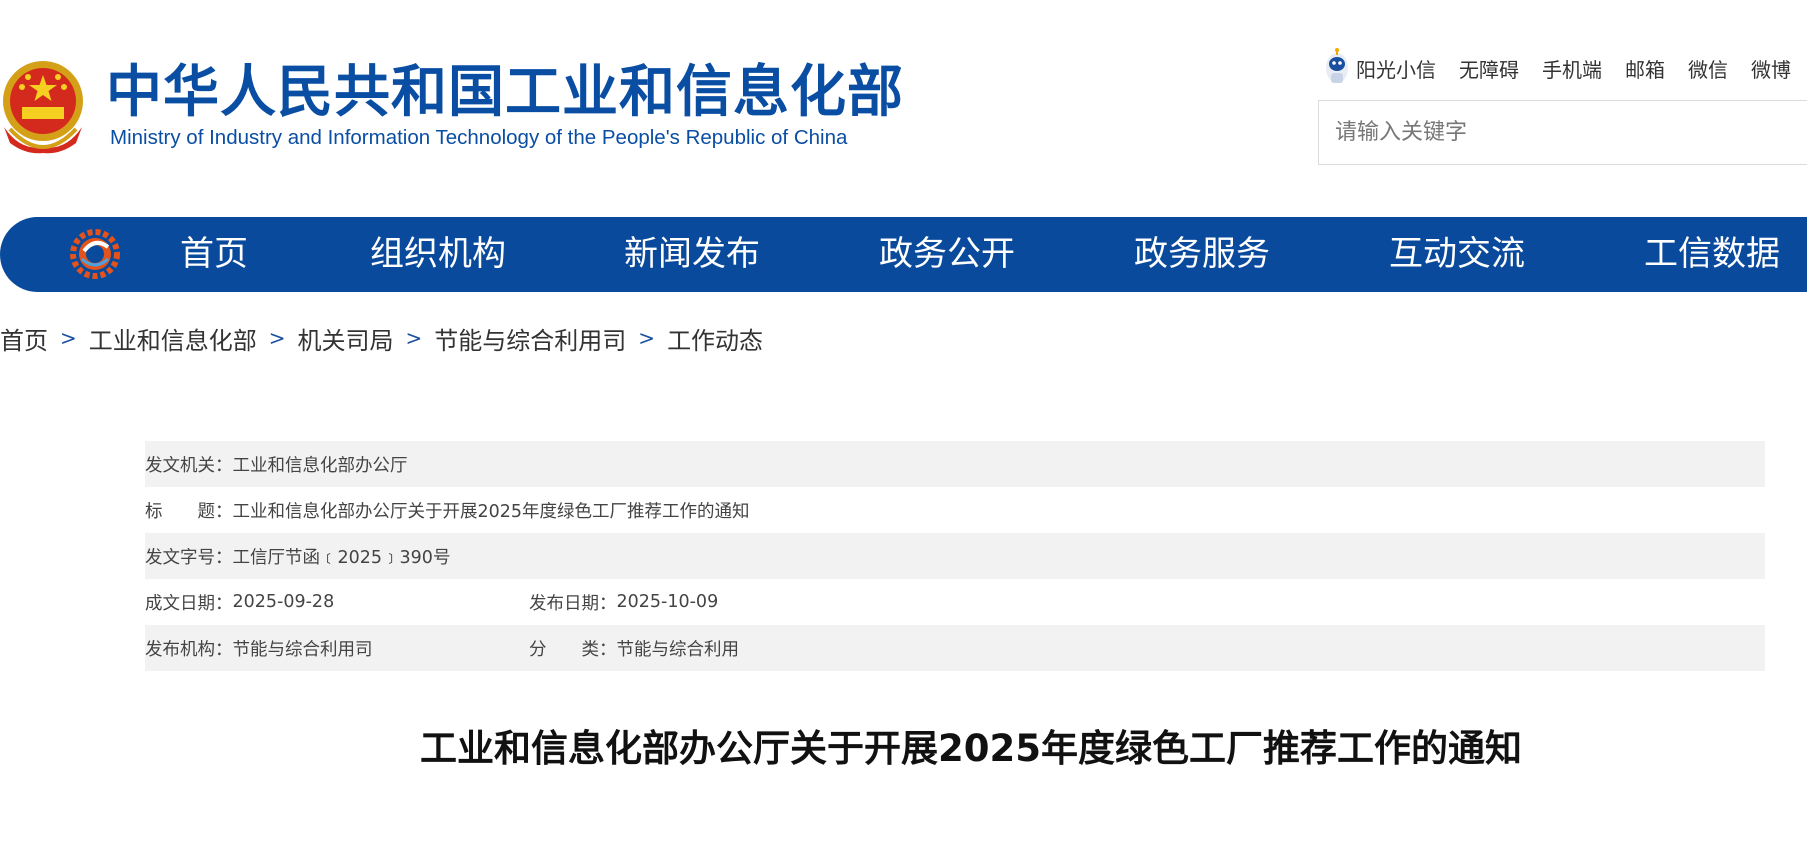  Describe the element at coordinates (283, 602) in the screenshot. I see `written-date-value: 2025-09-28` at that location.